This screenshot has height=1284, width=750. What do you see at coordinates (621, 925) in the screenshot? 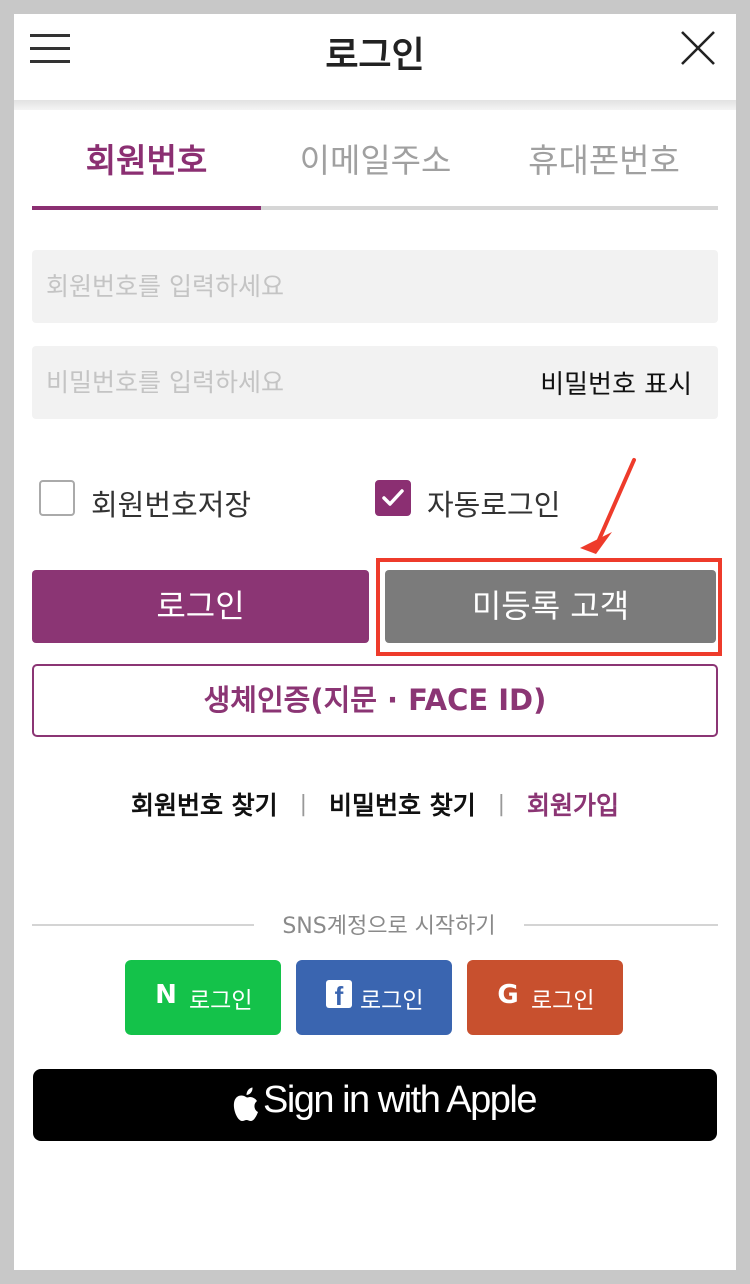
I see `sns-divider-right` at bounding box center [621, 925].